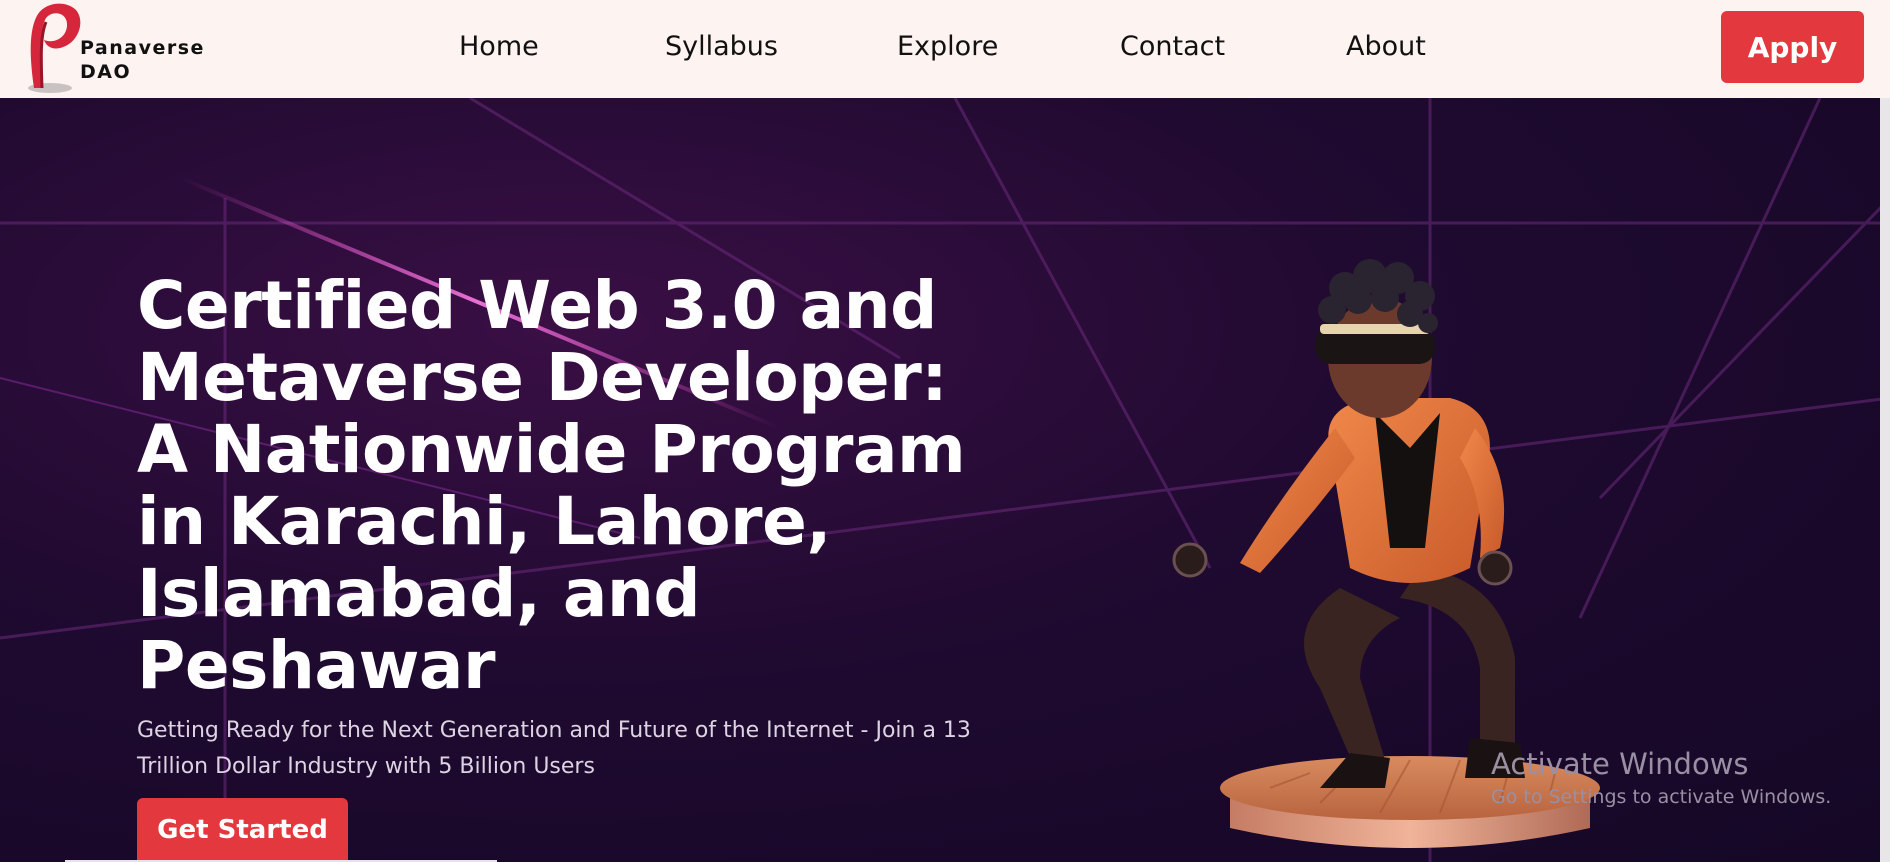 The height and width of the screenshot is (862, 1890). Describe the element at coordinates (947, 46) in the screenshot. I see `nav-explore: Explore` at that location.